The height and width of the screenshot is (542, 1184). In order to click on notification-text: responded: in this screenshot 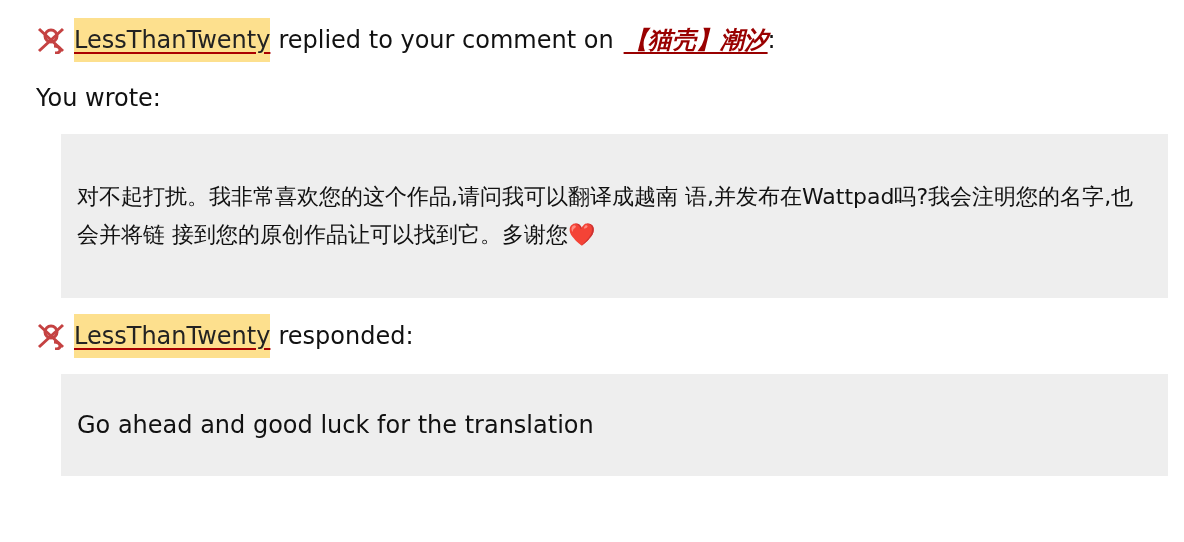, I will do `click(346, 336)`.